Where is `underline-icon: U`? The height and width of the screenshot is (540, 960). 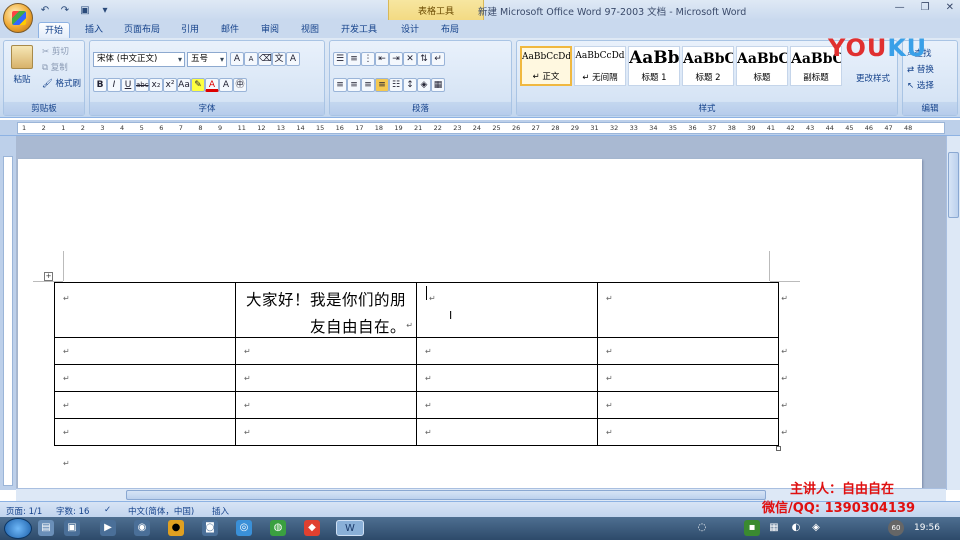
underline-icon: U is located at coordinates (128, 85).